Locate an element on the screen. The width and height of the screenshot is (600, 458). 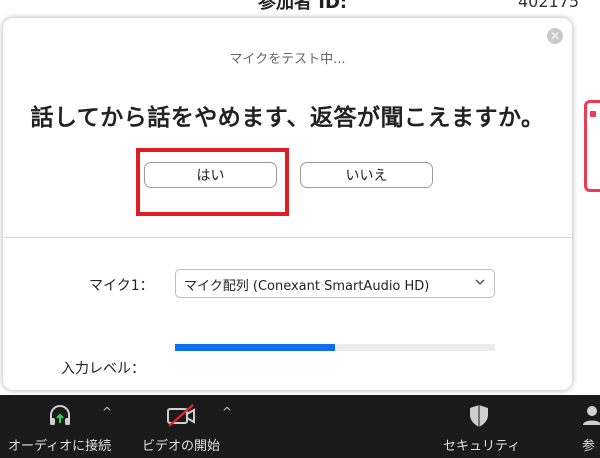
yes-button: はい is located at coordinates (210, 175).